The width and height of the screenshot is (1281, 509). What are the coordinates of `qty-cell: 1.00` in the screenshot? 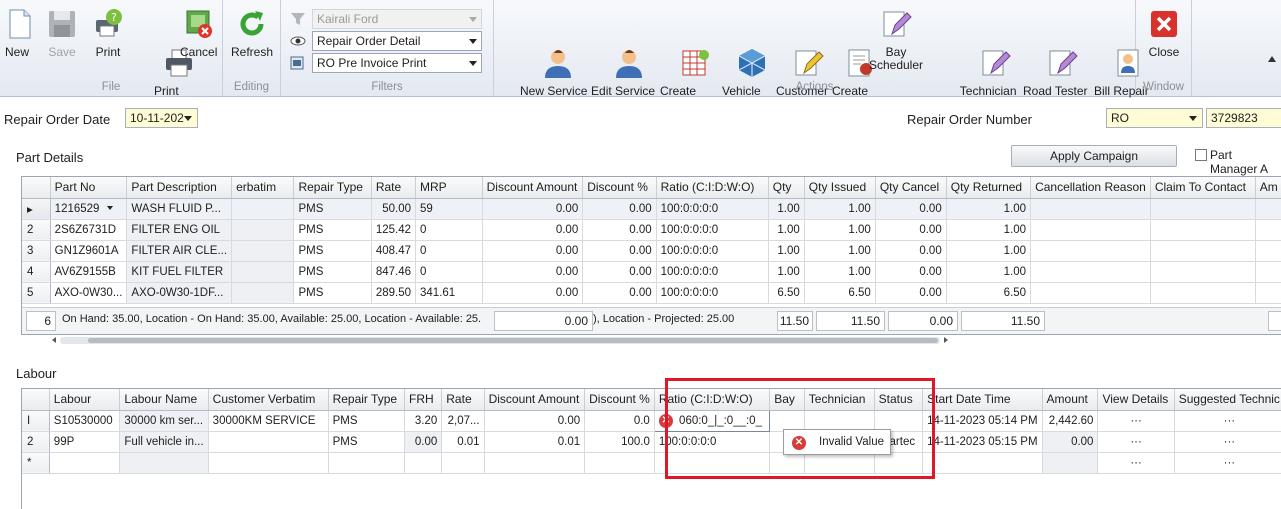 It's located at (786, 251).